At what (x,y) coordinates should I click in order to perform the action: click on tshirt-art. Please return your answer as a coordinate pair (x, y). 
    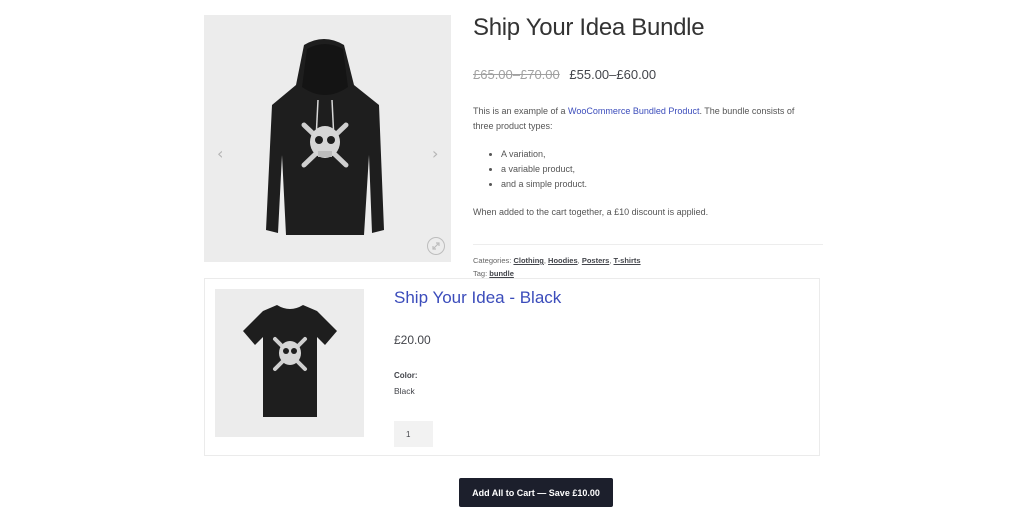
    Looking at the image, I should click on (290, 361).